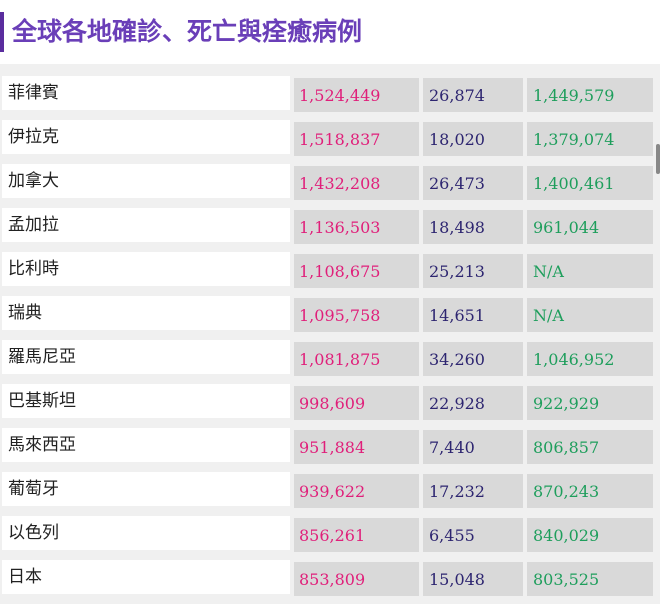 The width and height of the screenshot is (660, 604). Describe the element at coordinates (473, 139) in the screenshot. I see `deaths-count: 18,020` at that location.